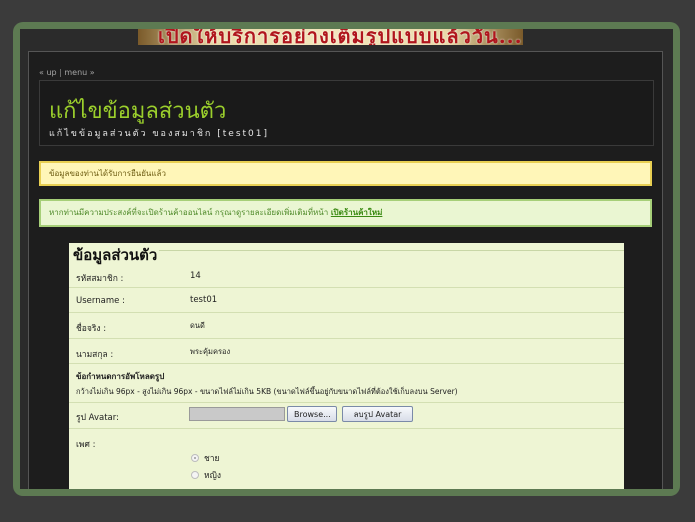 Image resolution: width=695 pixels, height=522 pixels. What do you see at coordinates (97, 418) in the screenshot?
I see `avatar-label: รูป Avatar:` at bounding box center [97, 418].